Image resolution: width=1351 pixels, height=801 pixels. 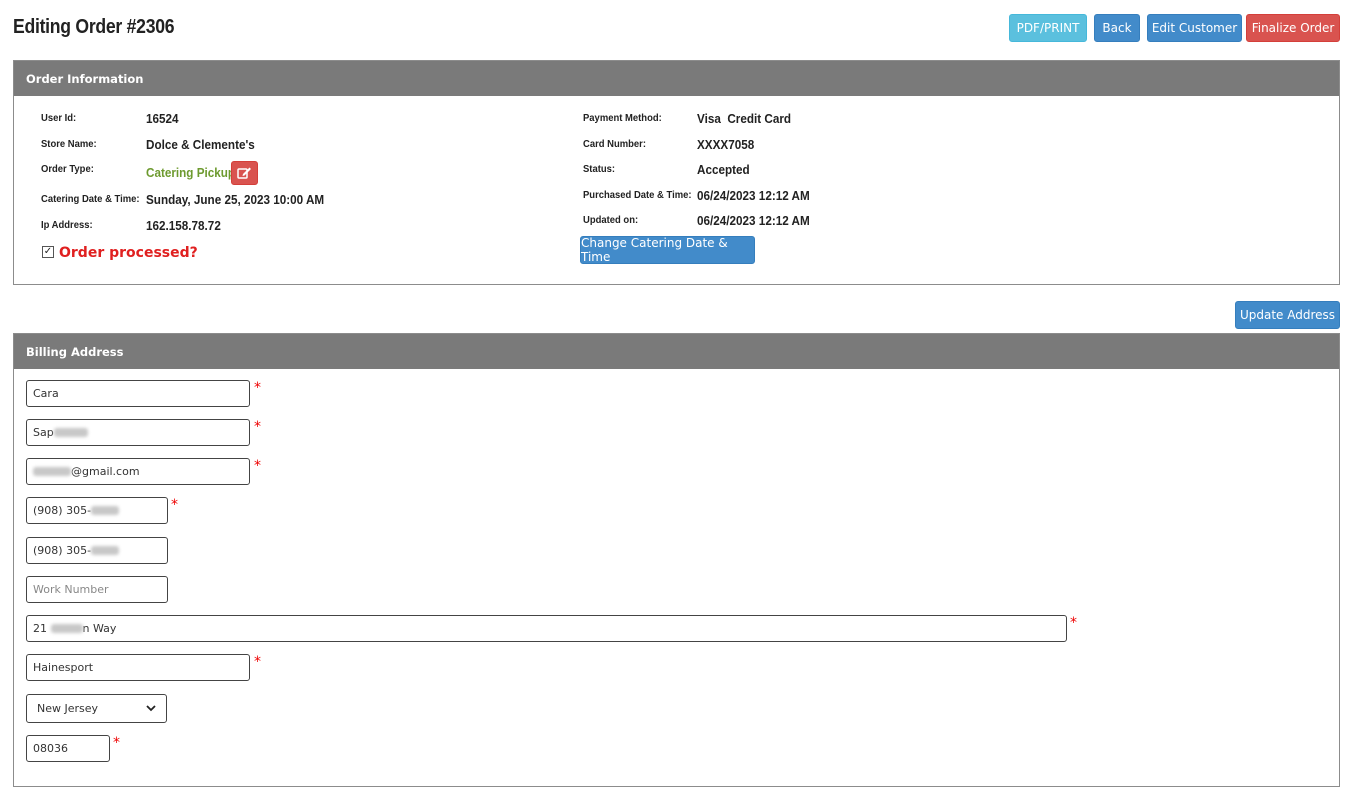 I want to click on payment-method-label: Payment Method:, so click(x=622, y=118).